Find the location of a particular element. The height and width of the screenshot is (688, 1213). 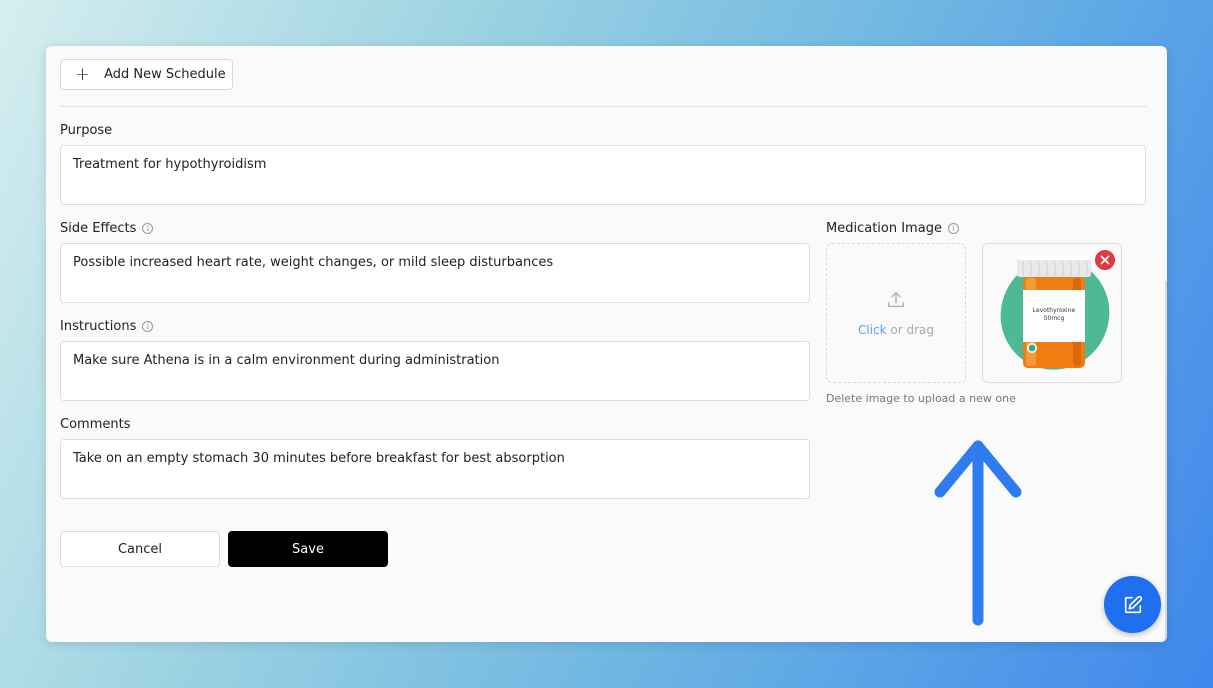

purpose-label: Purpose is located at coordinates (86, 130).